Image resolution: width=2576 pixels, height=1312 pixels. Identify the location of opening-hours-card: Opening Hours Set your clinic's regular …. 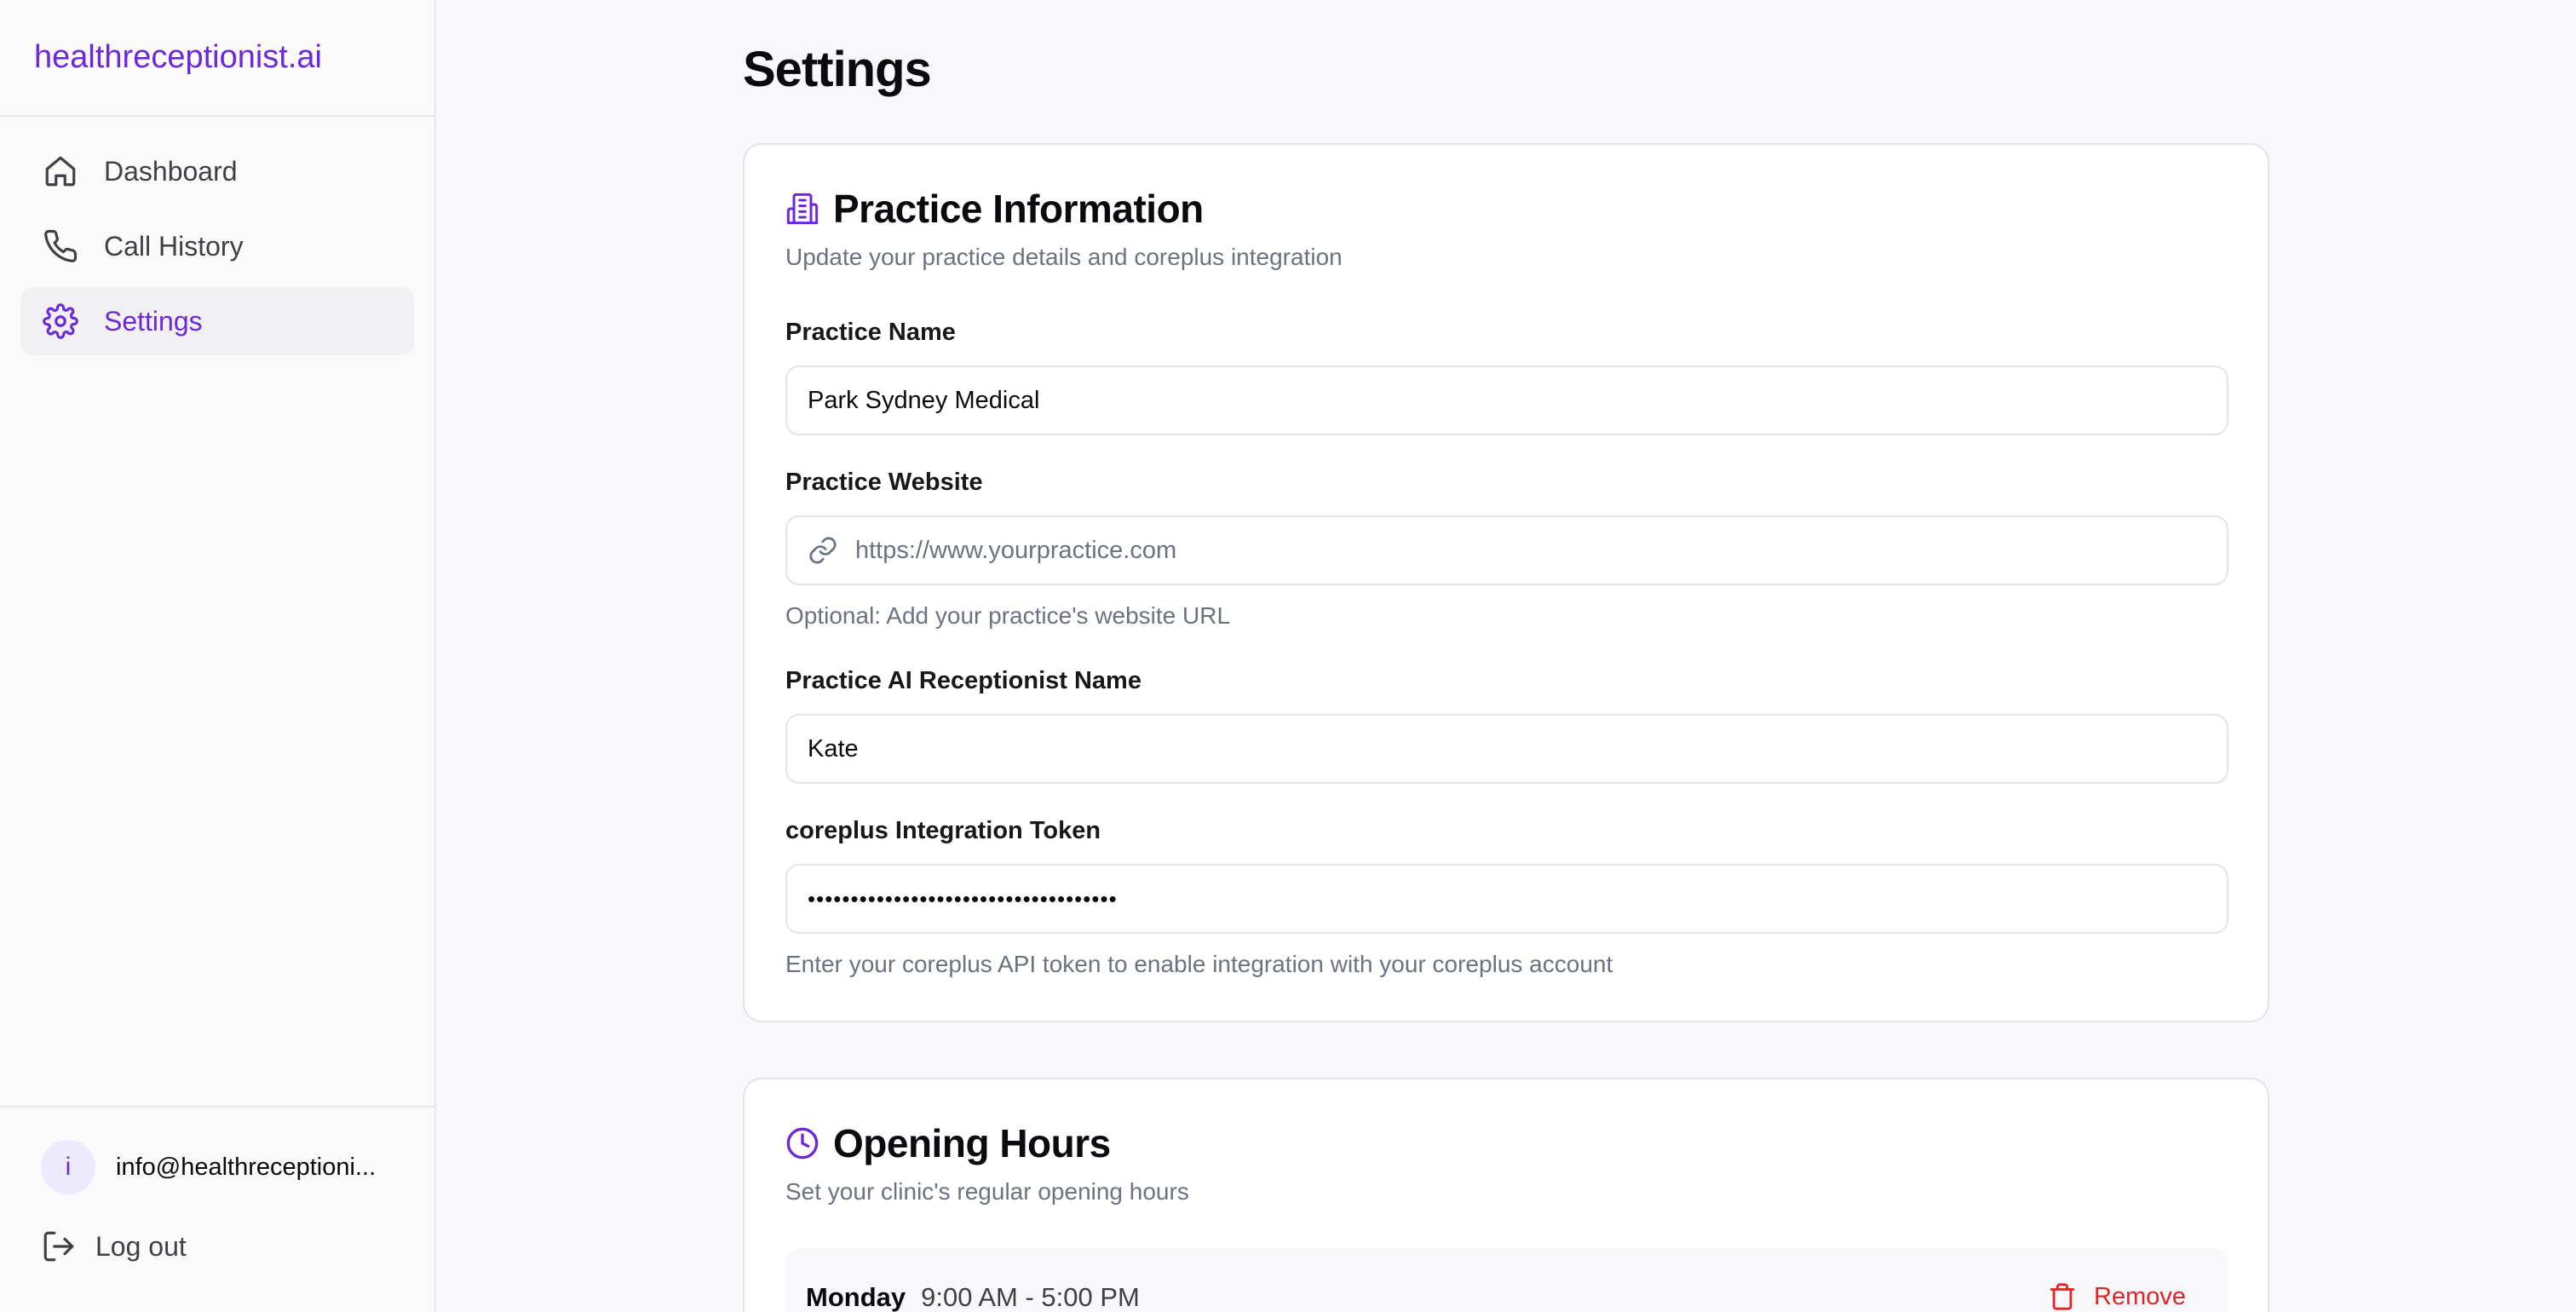
(1506, 1195).